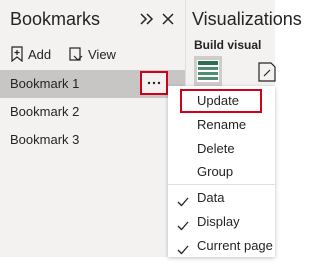 This screenshot has width=320, height=264. What do you see at coordinates (92, 140) in the screenshot?
I see `bookmark-item: Bookmark 3` at bounding box center [92, 140].